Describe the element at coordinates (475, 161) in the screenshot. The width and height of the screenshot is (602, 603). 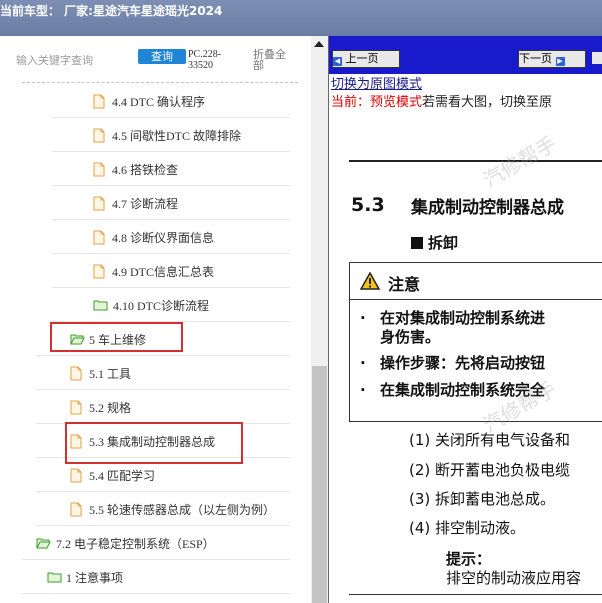
I see `document-rule` at that location.